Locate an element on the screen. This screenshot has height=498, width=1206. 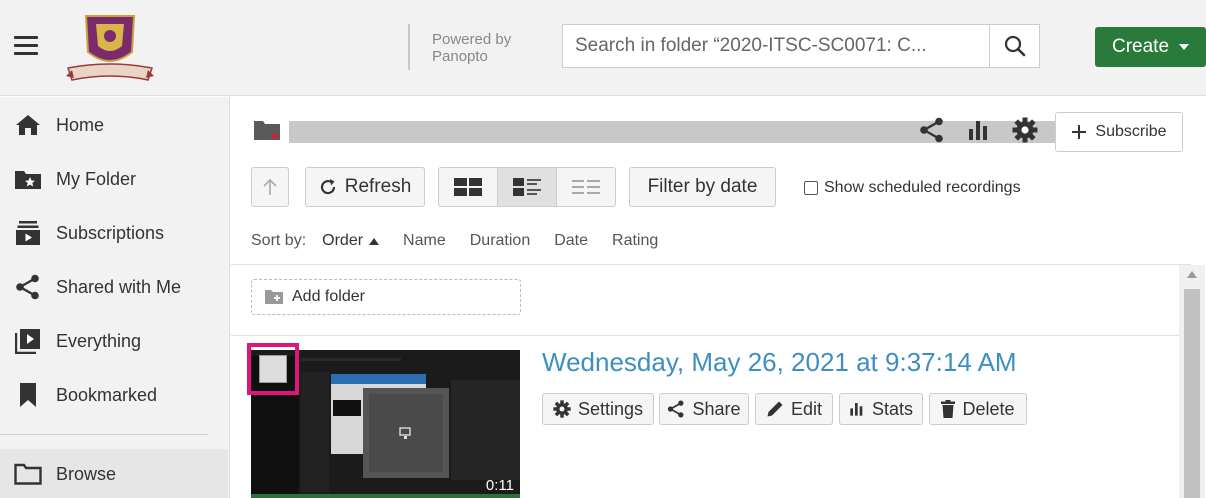
sidebar-item-everything: Everything is located at coordinates (114, 341).